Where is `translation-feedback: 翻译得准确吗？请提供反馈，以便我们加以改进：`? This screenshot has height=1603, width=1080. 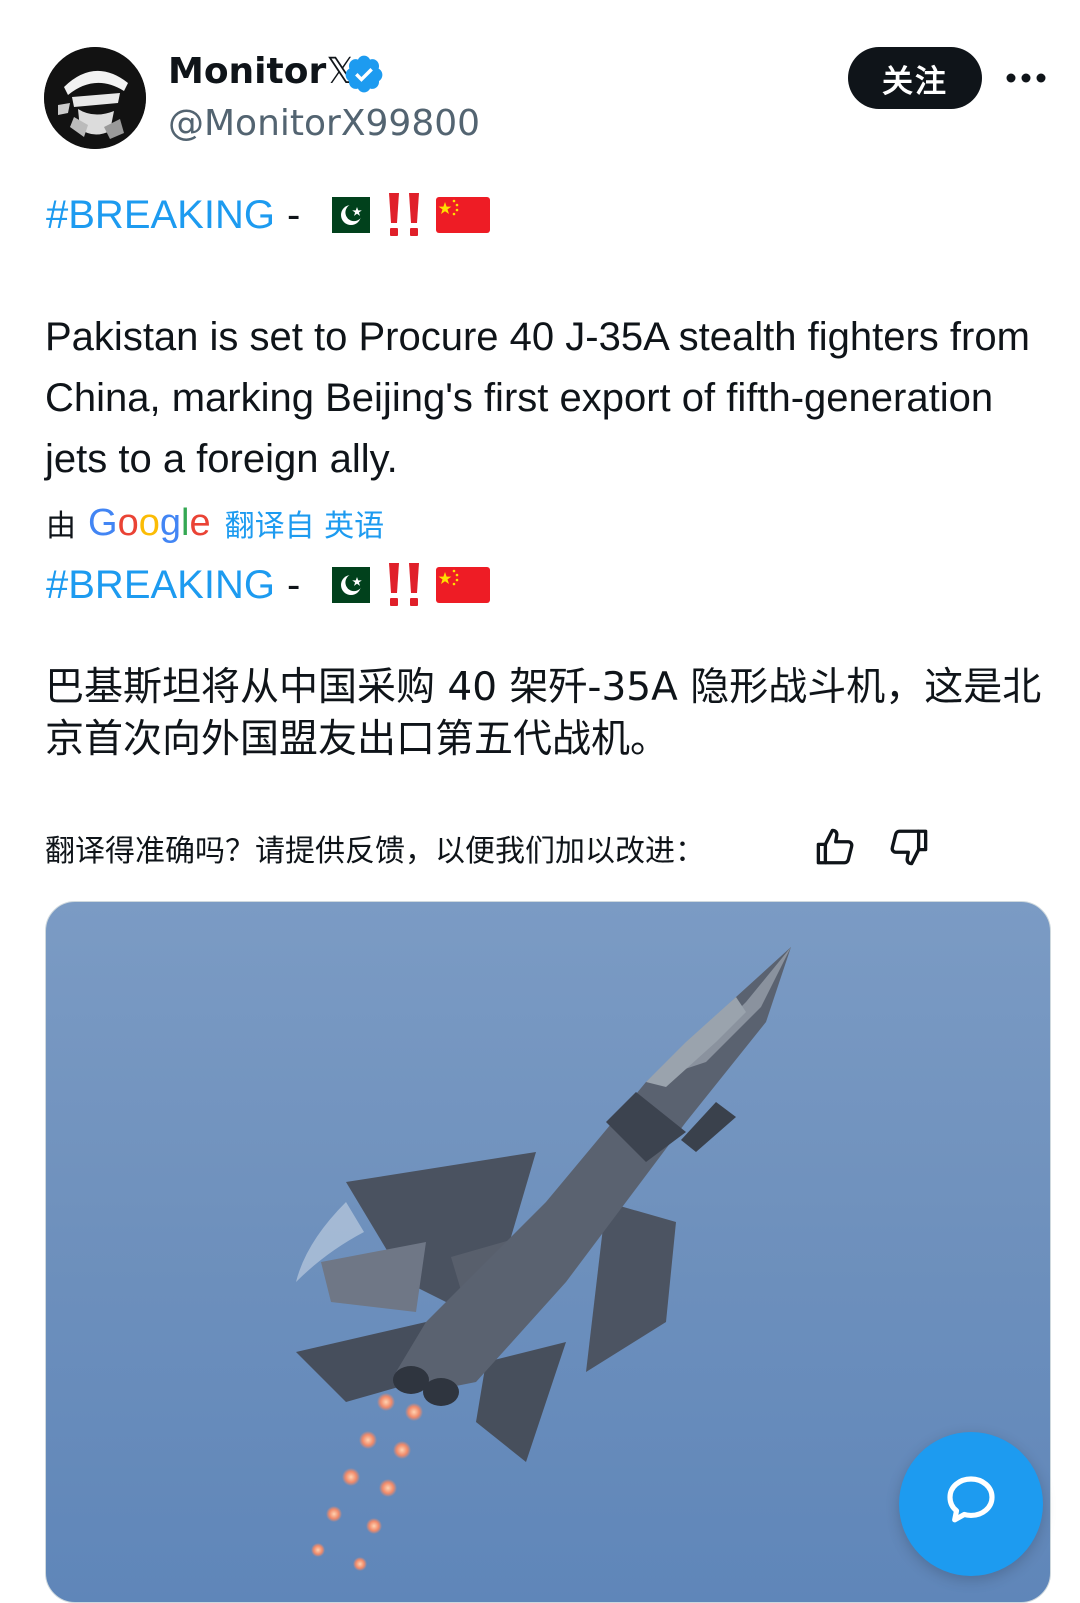
translation-feedback: 翻译得准确吗？请提供反馈，以便我们加以改进： is located at coordinates (375, 848).